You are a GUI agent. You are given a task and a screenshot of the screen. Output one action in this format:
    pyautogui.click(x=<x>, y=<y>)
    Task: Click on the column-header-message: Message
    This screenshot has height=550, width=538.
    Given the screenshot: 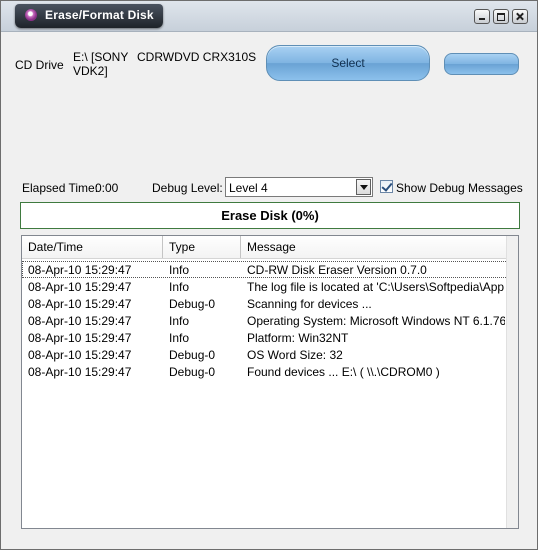 What is the action you would take?
    pyautogui.click(x=374, y=247)
    